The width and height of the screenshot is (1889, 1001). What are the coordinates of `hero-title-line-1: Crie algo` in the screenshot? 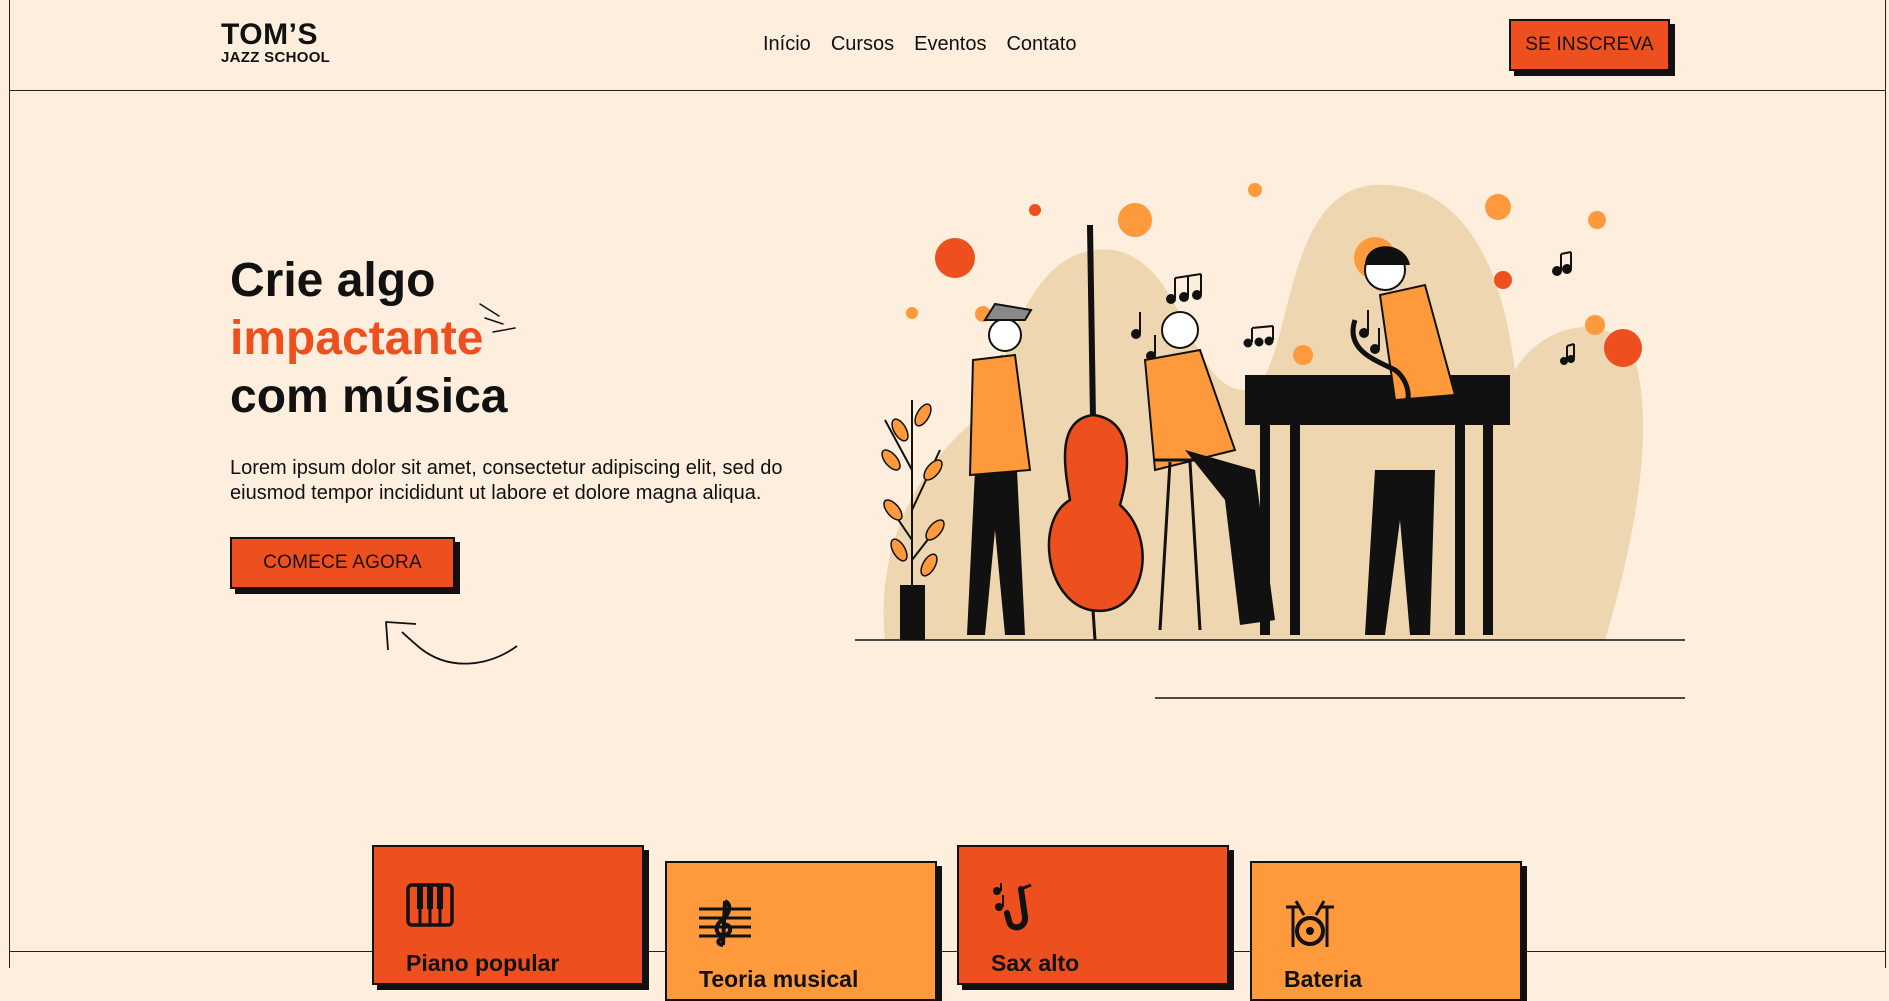 It's located at (333, 280).